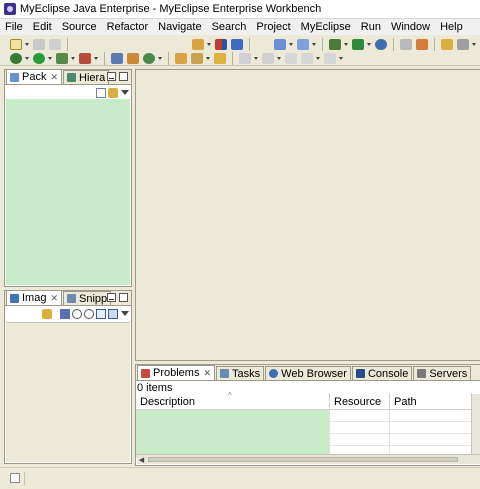  What do you see at coordinates (291, 58) in the screenshot?
I see `last-edit-icon` at bounding box center [291, 58].